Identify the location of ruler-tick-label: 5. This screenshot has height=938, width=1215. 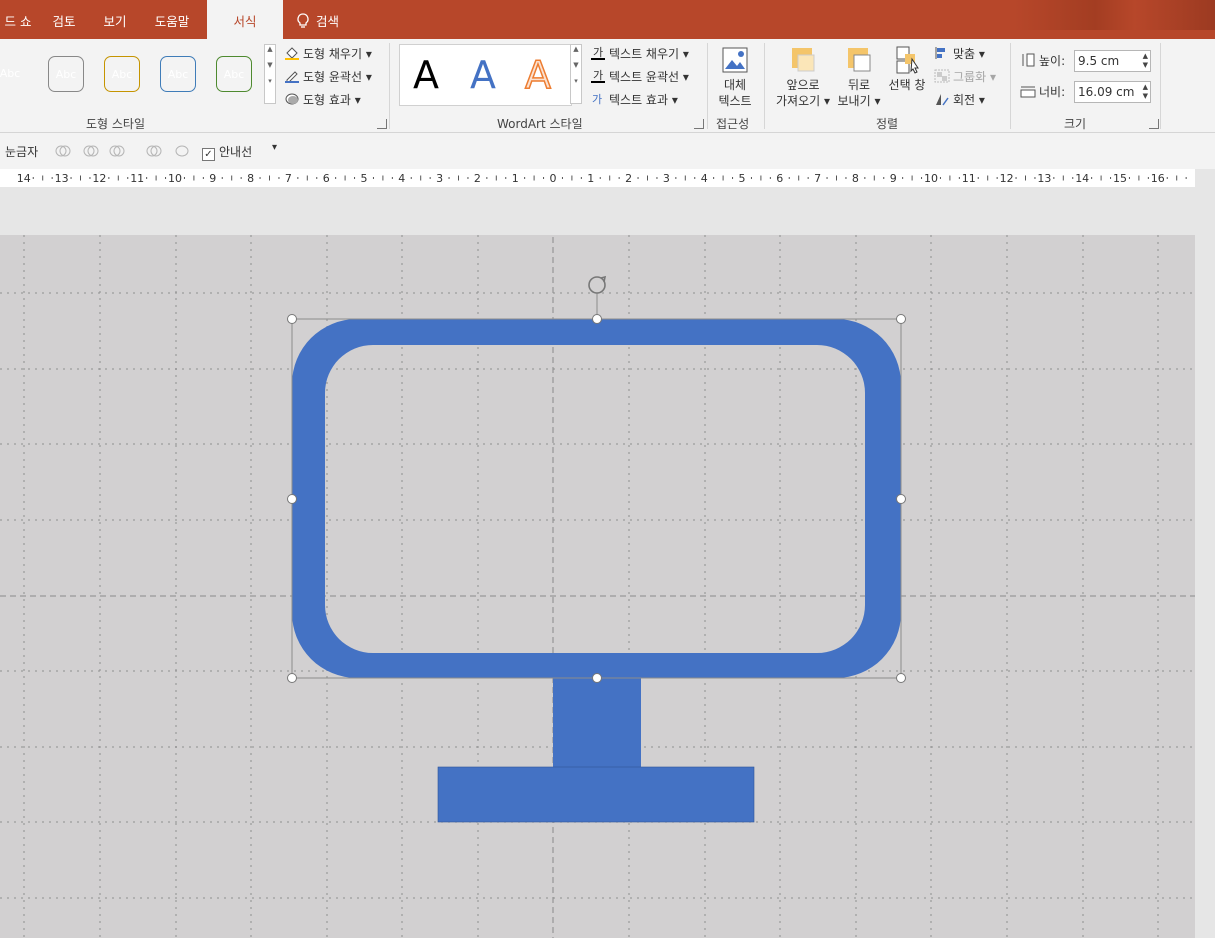
(364, 178).